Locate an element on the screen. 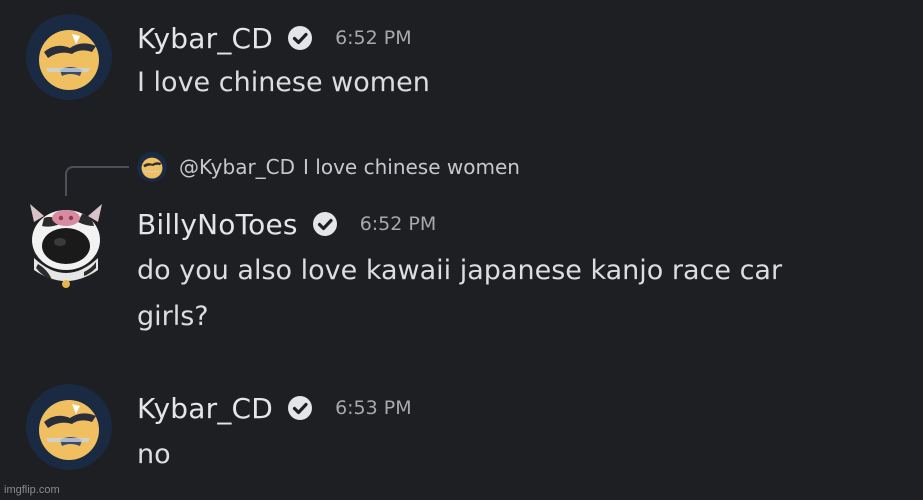 The height and width of the screenshot is (500, 923). reply-preview: @Kybar_CD I love chinese women is located at coordinates (328, 167).